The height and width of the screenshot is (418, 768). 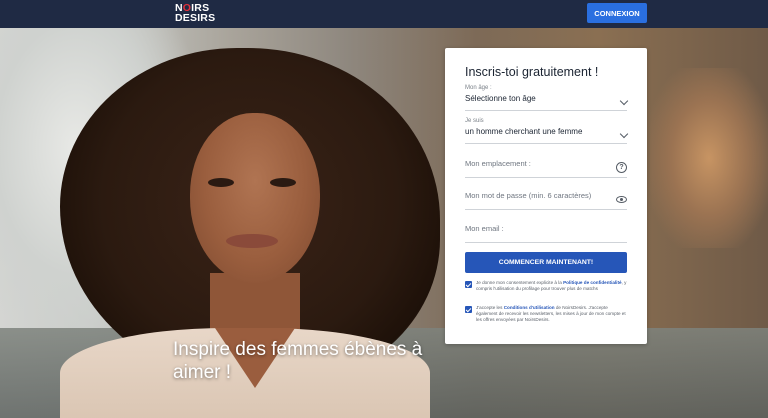 I want to click on email-field: Mon email :, so click(x=546, y=233).